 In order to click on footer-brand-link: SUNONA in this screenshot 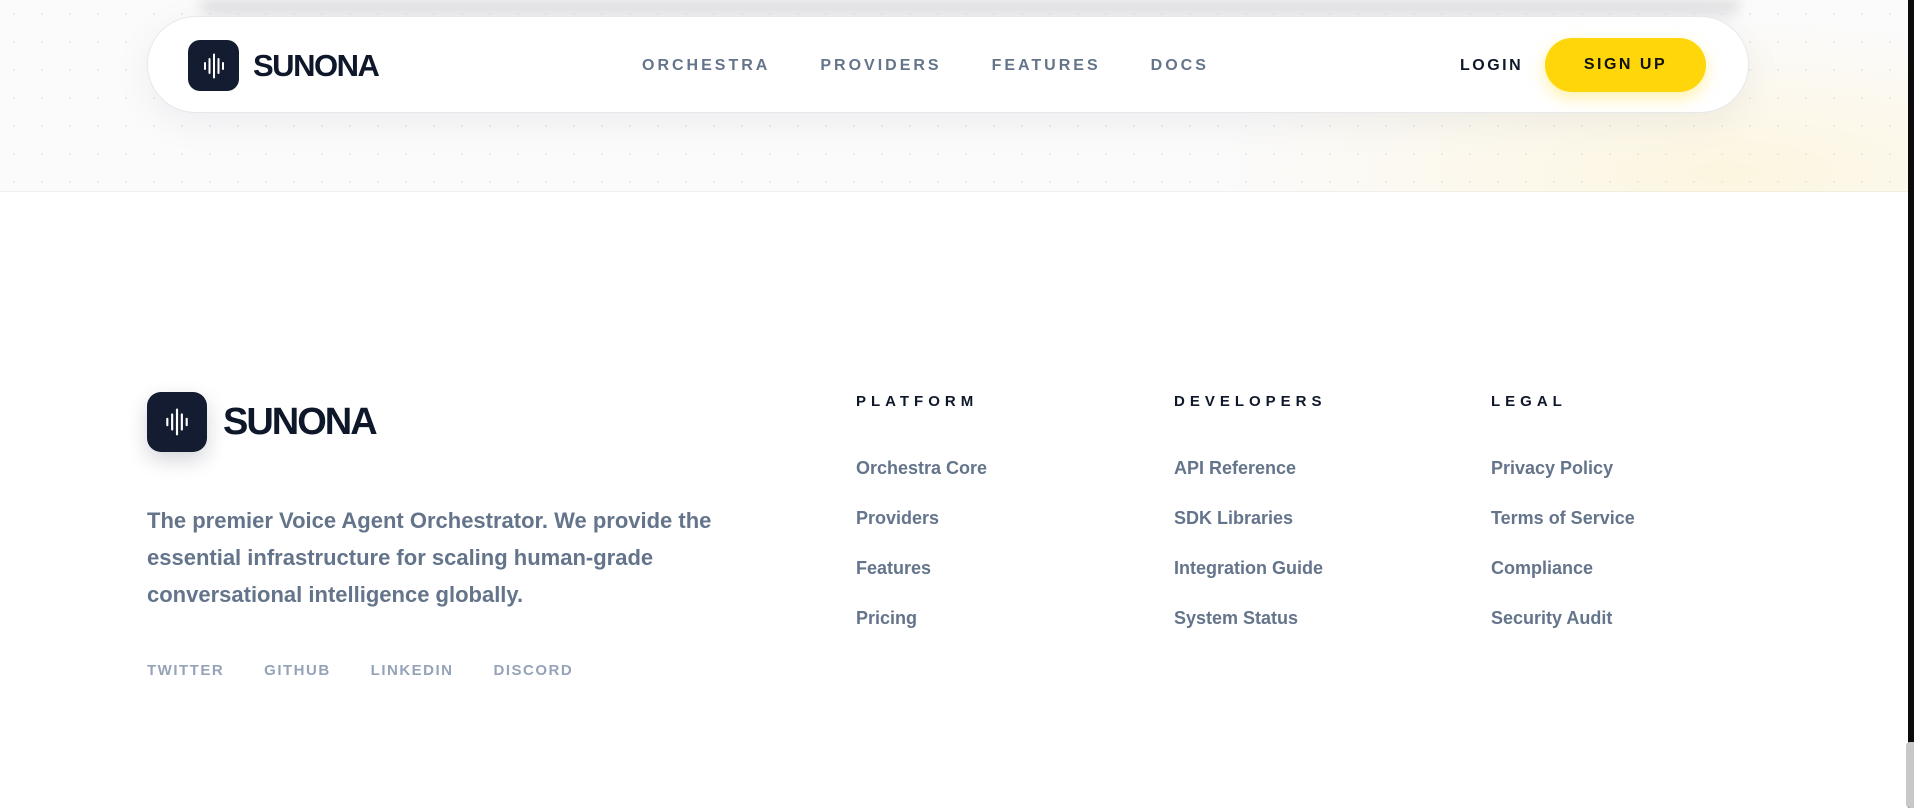, I will do `click(262, 422)`.